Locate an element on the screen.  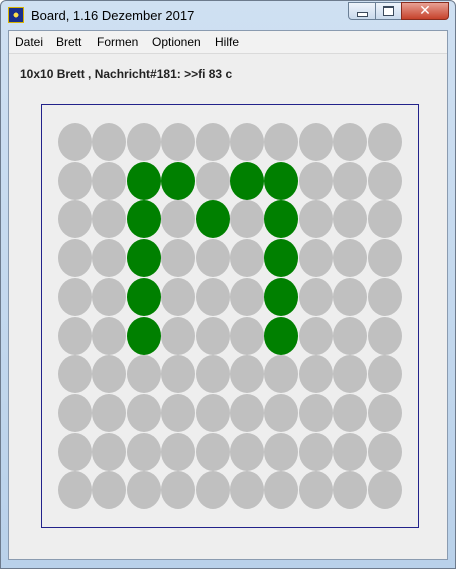
close-button: ✕ is located at coordinates (425, 11).